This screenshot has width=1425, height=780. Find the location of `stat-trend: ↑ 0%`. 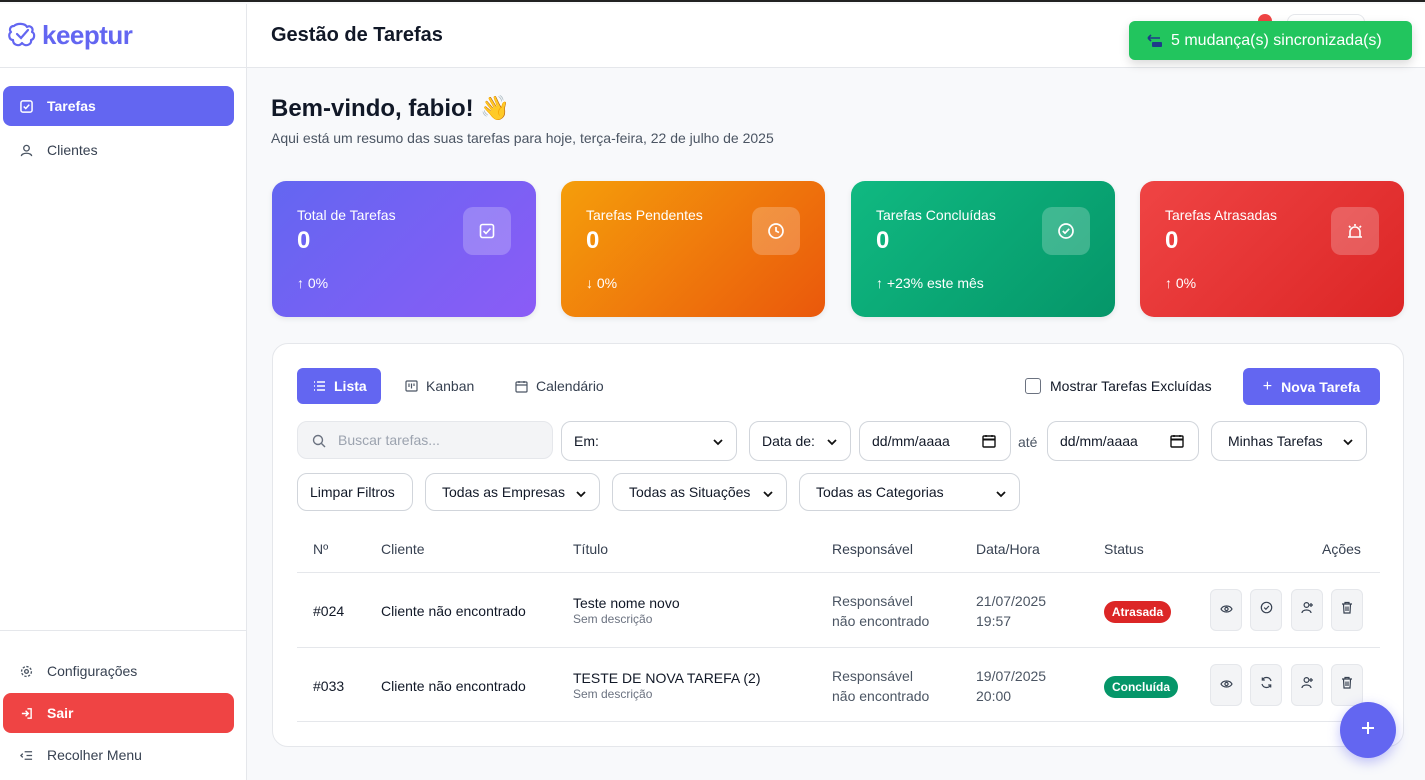

stat-trend: ↑ 0% is located at coordinates (313, 283).